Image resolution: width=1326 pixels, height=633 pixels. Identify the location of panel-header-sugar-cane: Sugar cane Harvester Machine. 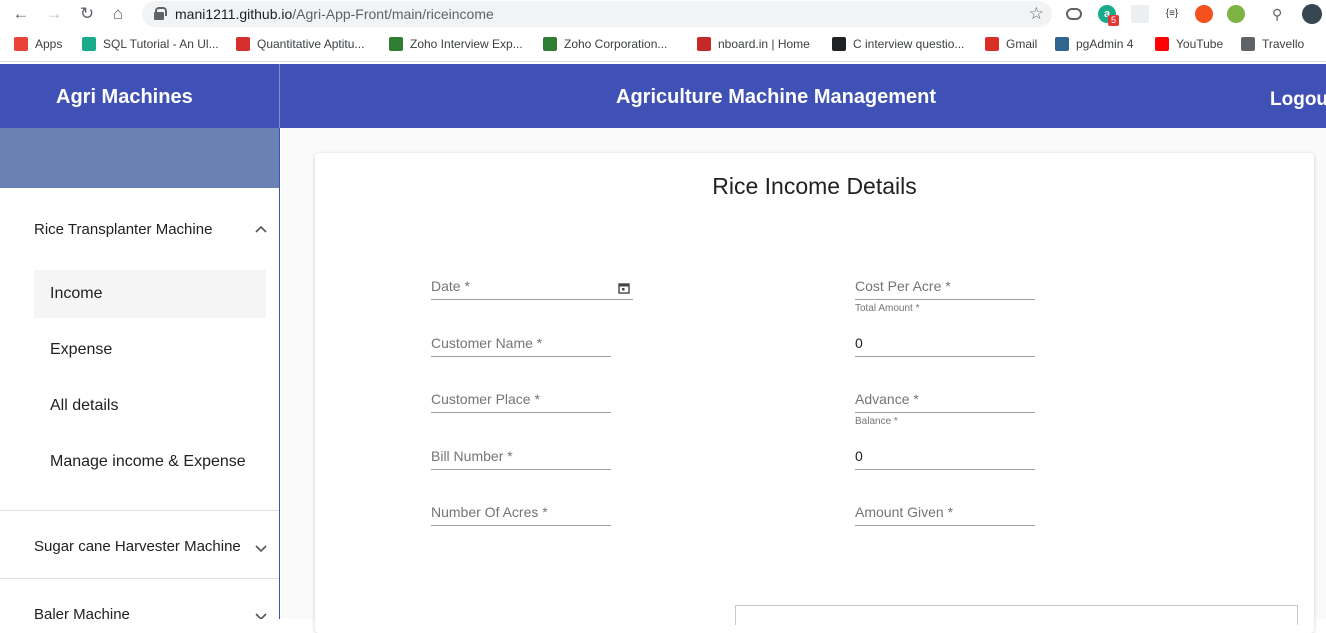
(137, 546).